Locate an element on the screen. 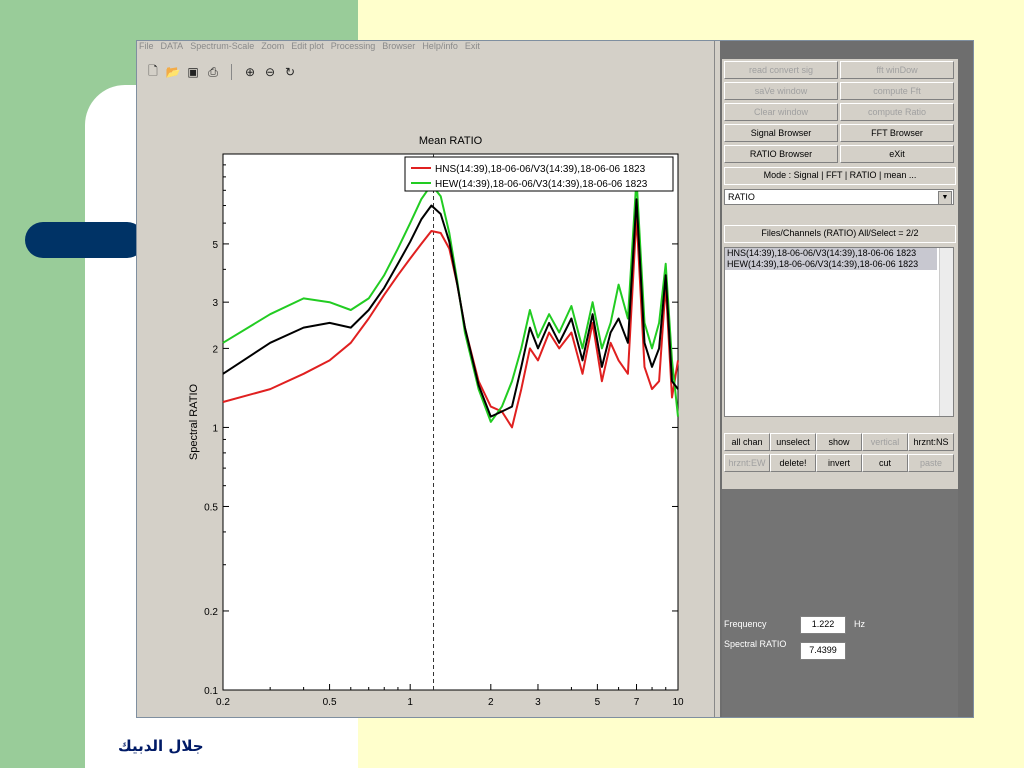 The image size is (1024, 768). button-fft-window: fft winDow is located at coordinates (897, 70).